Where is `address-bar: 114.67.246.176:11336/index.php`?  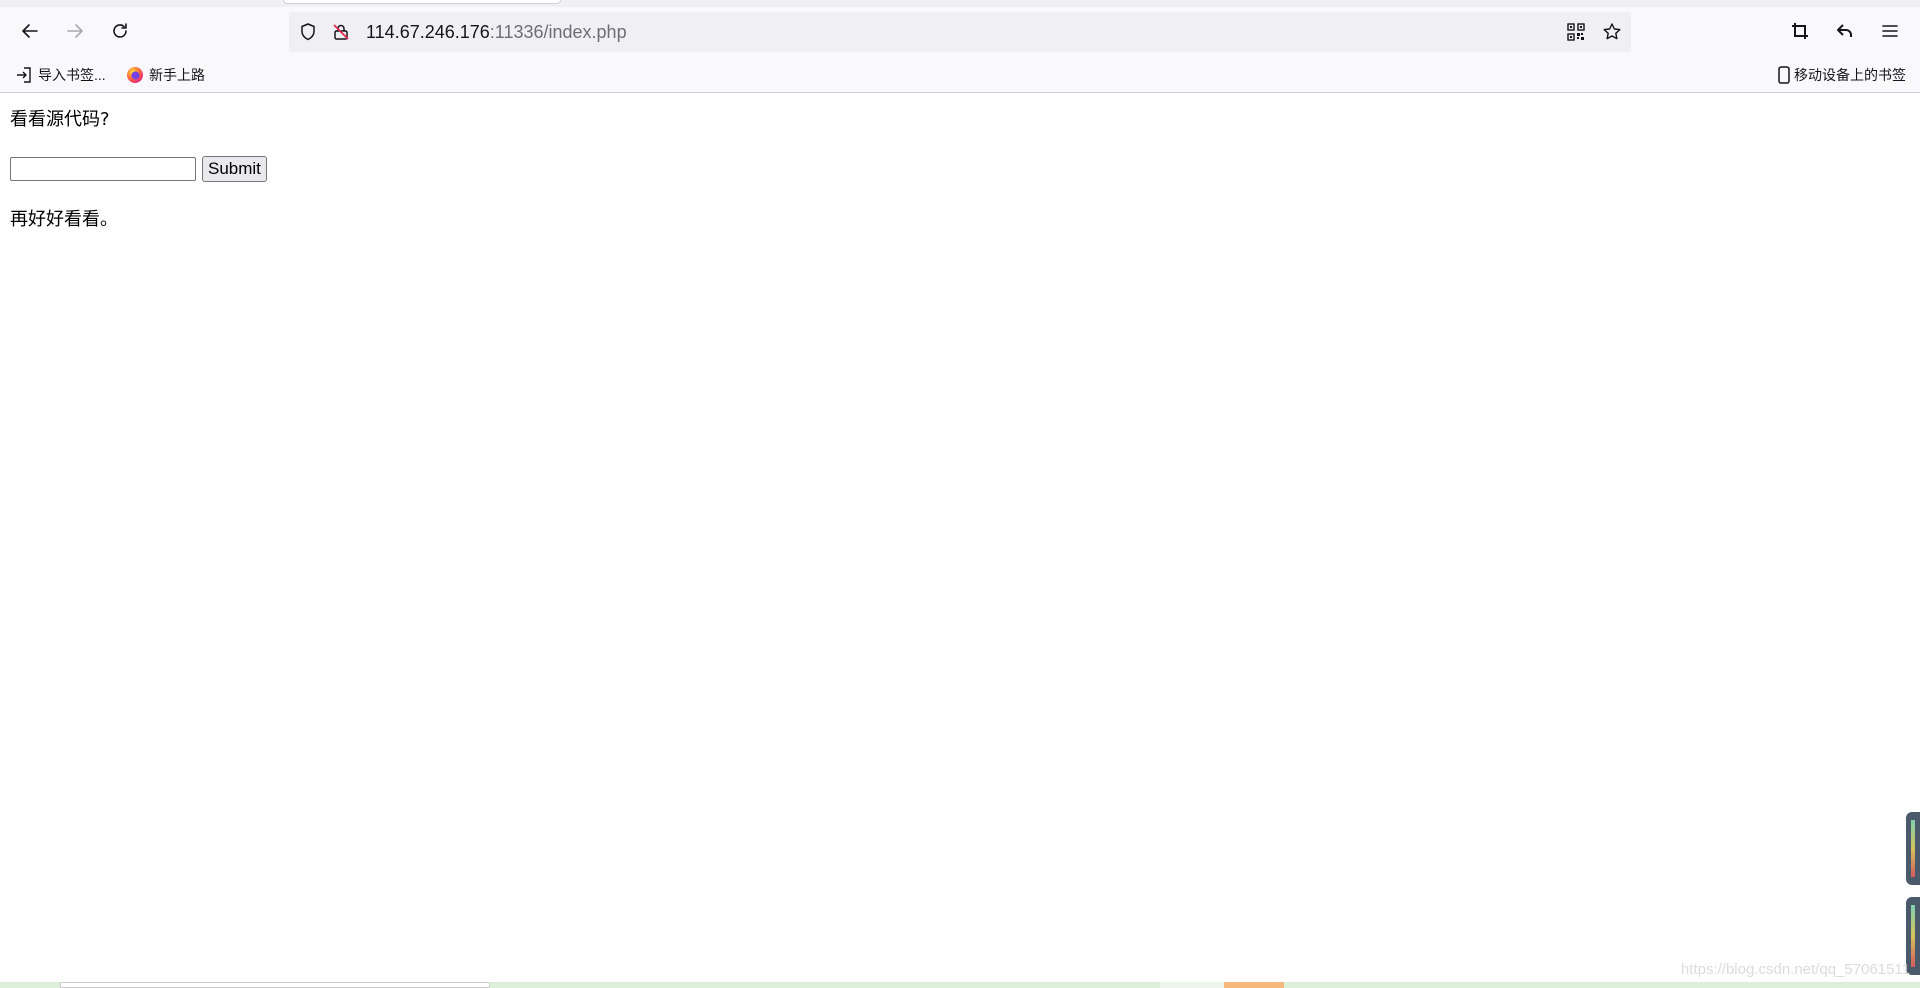
address-bar: 114.67.246.176:11336/index.php is located at coordinates (960, 32).